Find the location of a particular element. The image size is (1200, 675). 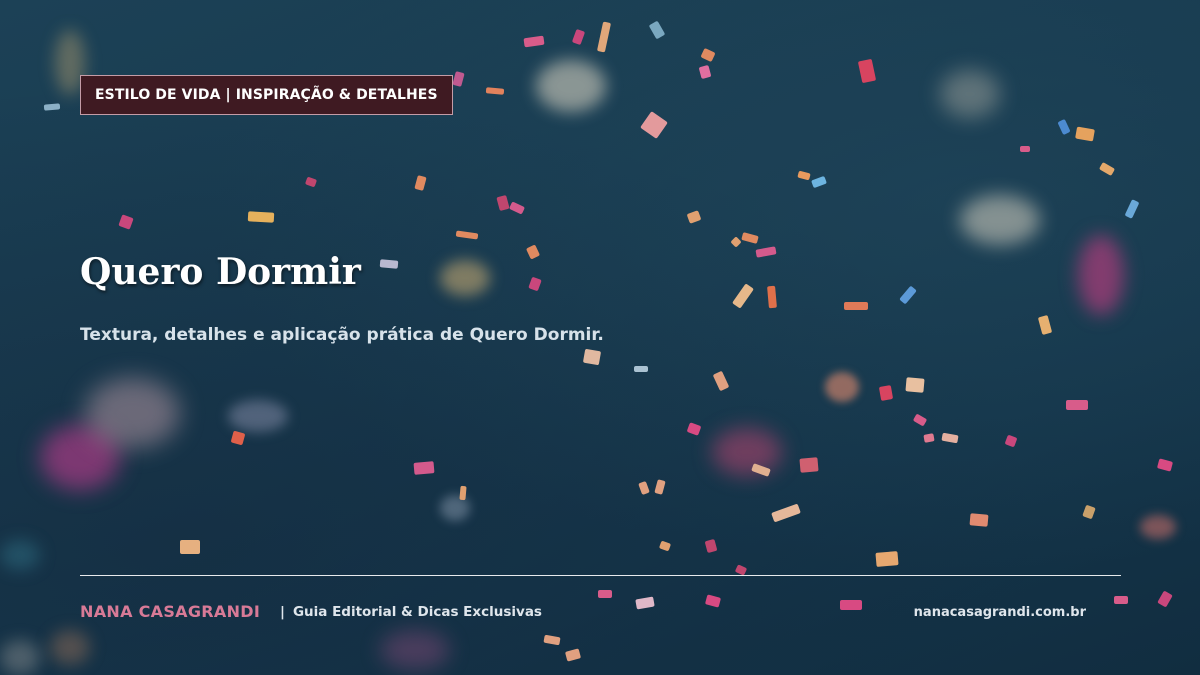

footer-tagline: | Guia Editorial & Dicas Exclusivas is located at coordinates (411, 612).